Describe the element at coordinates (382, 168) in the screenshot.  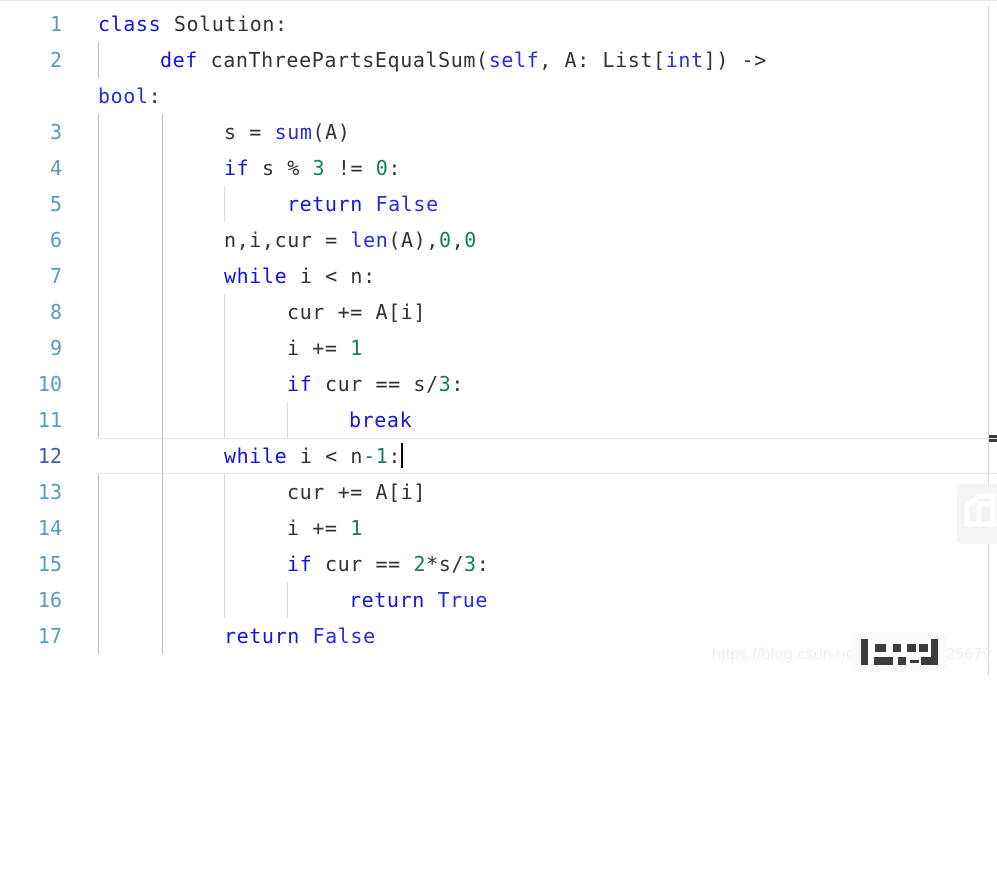
I see `token-number-0: 0` at that location.